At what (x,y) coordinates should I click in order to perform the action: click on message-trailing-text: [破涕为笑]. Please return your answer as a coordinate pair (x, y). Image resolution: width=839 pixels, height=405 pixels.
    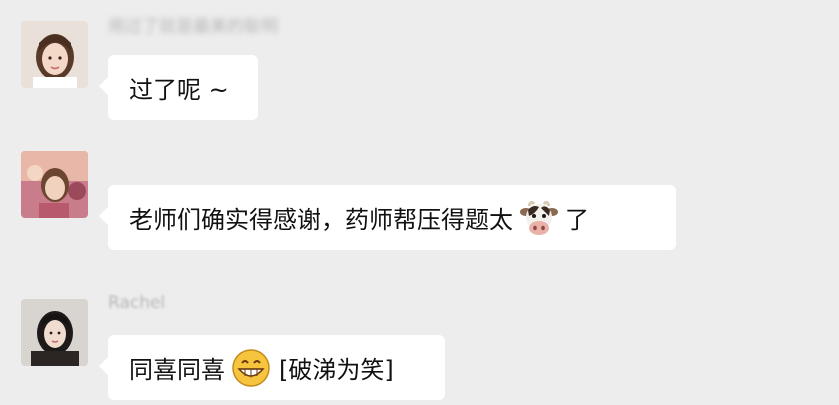
    Looking at the image, I should click on (336, 370).